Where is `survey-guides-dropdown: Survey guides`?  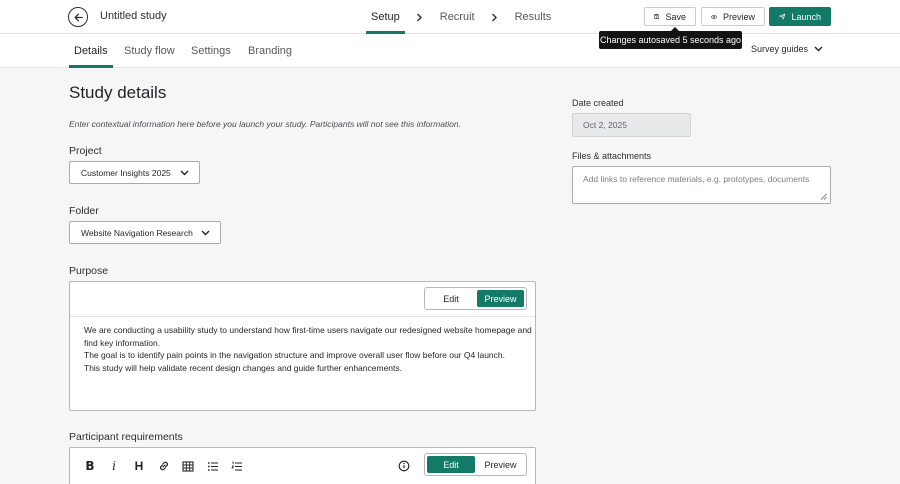
survey-guides-dropdown: Survey guides is located at coordinates (787, 49).